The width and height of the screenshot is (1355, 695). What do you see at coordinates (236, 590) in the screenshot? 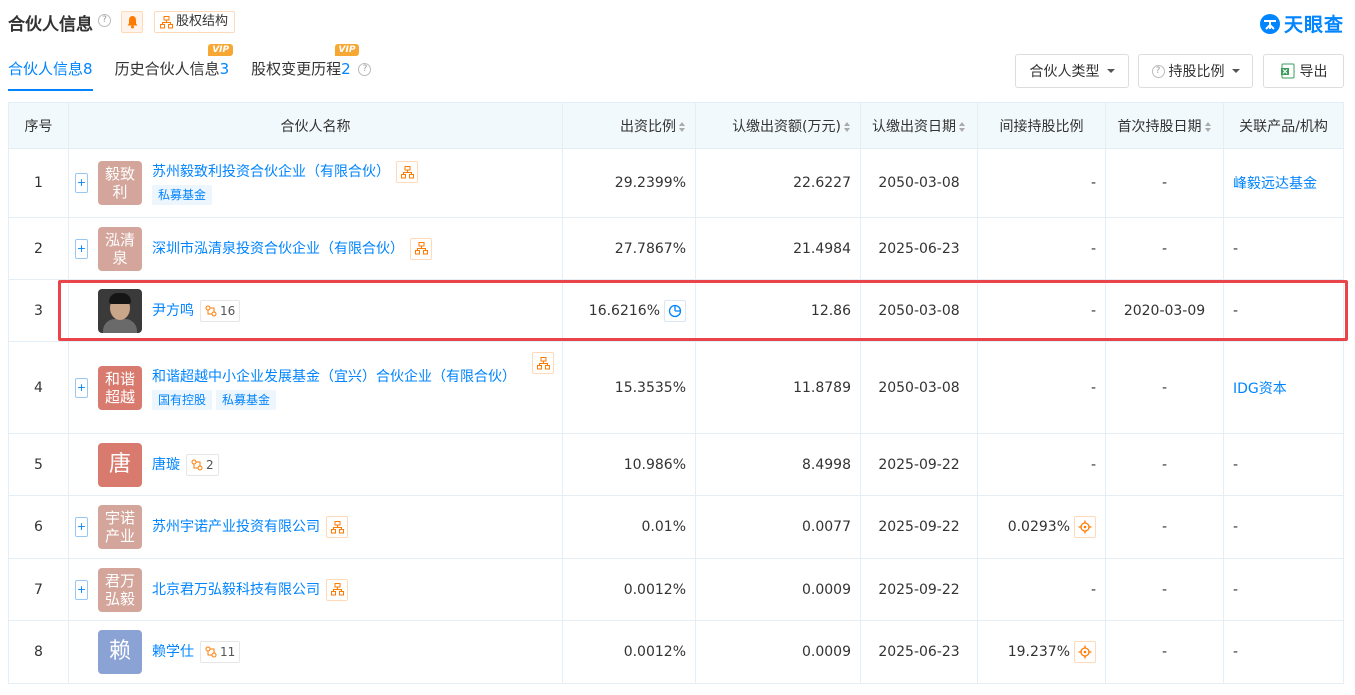
I see `partner-name-link: 北京君万弘毅科技有限公司` at bounding box center [236, 590].